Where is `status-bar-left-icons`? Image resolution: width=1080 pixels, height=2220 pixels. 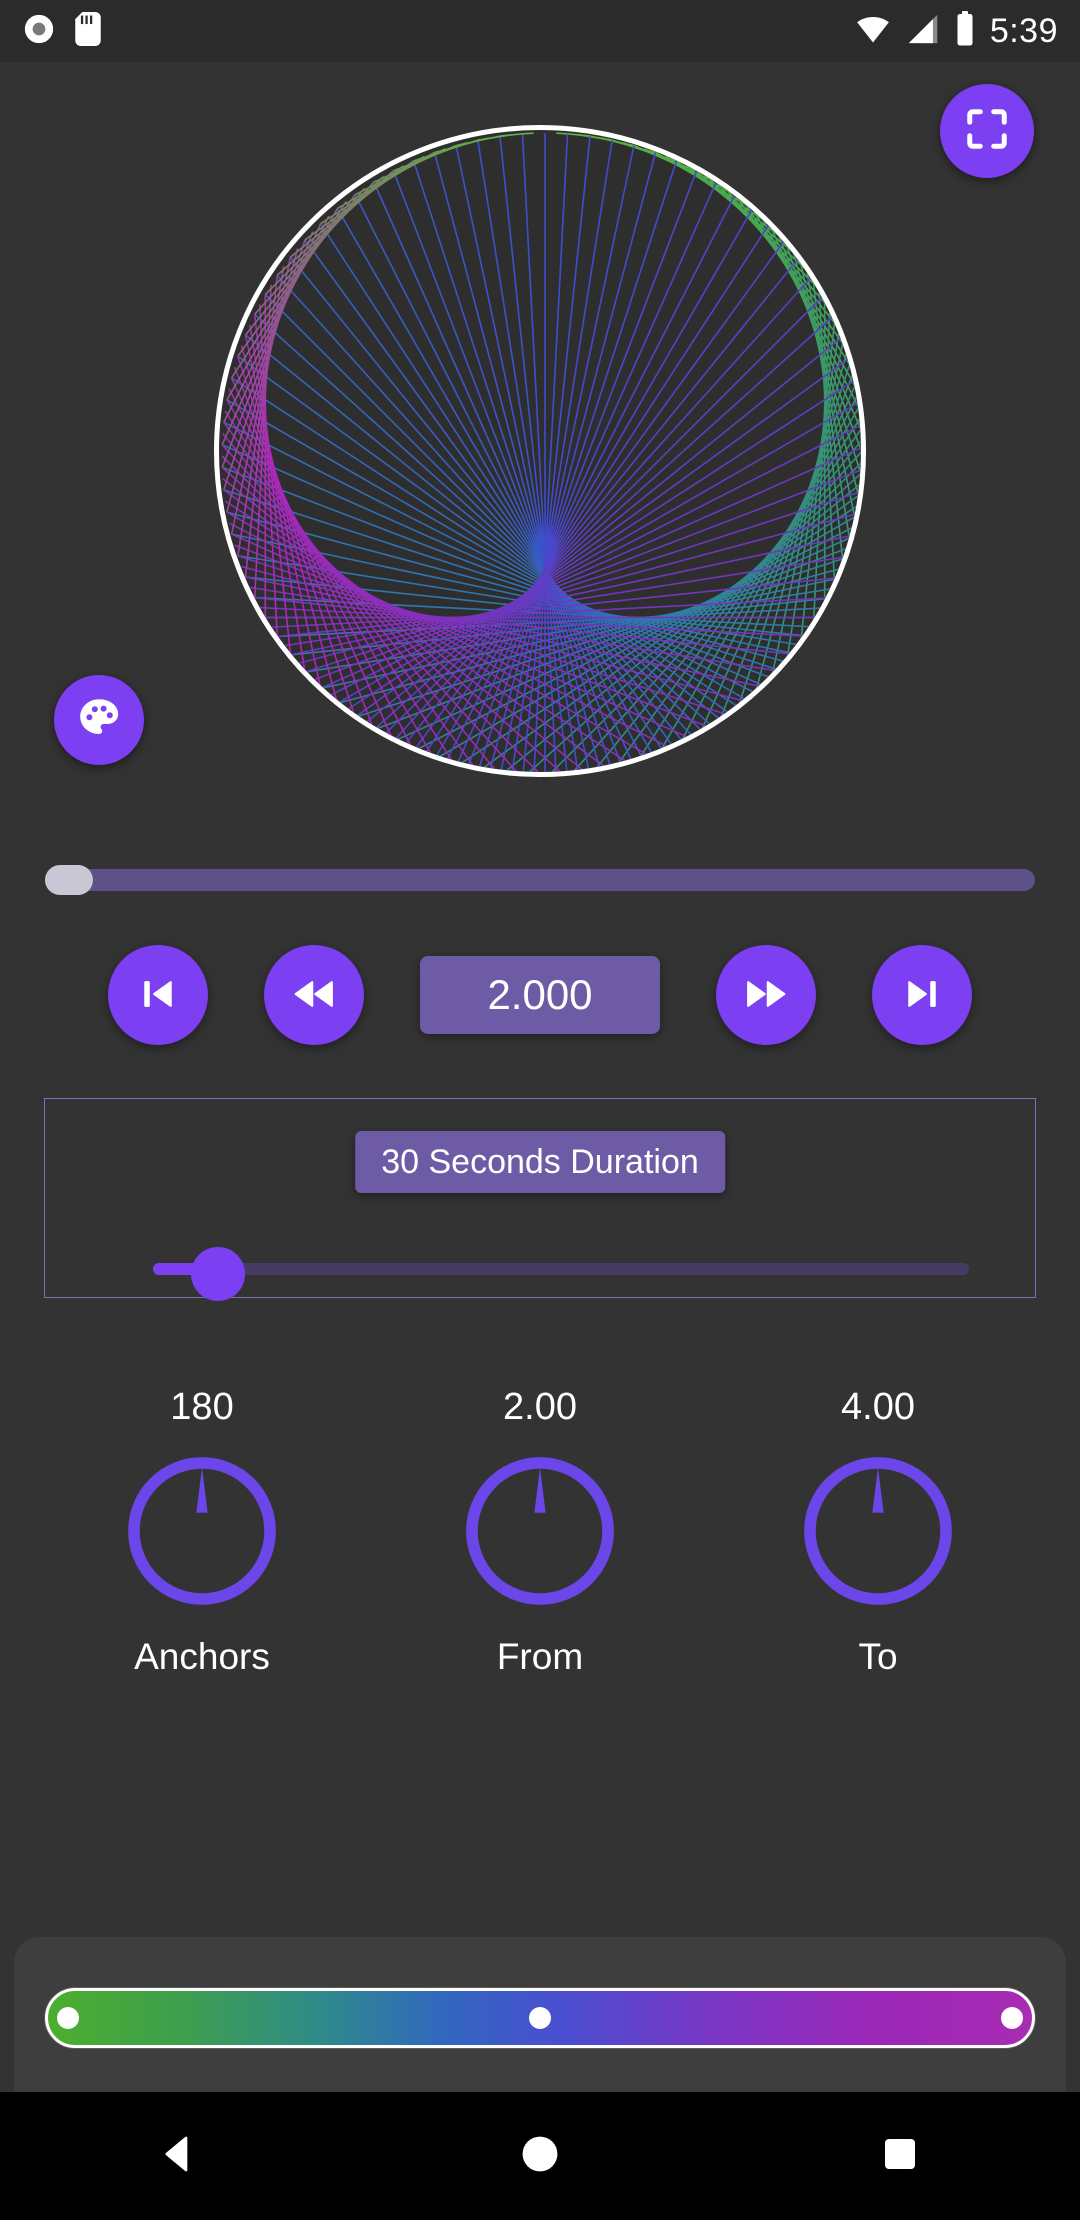
status-bar-left-icons is located at coordinates (62, 31).